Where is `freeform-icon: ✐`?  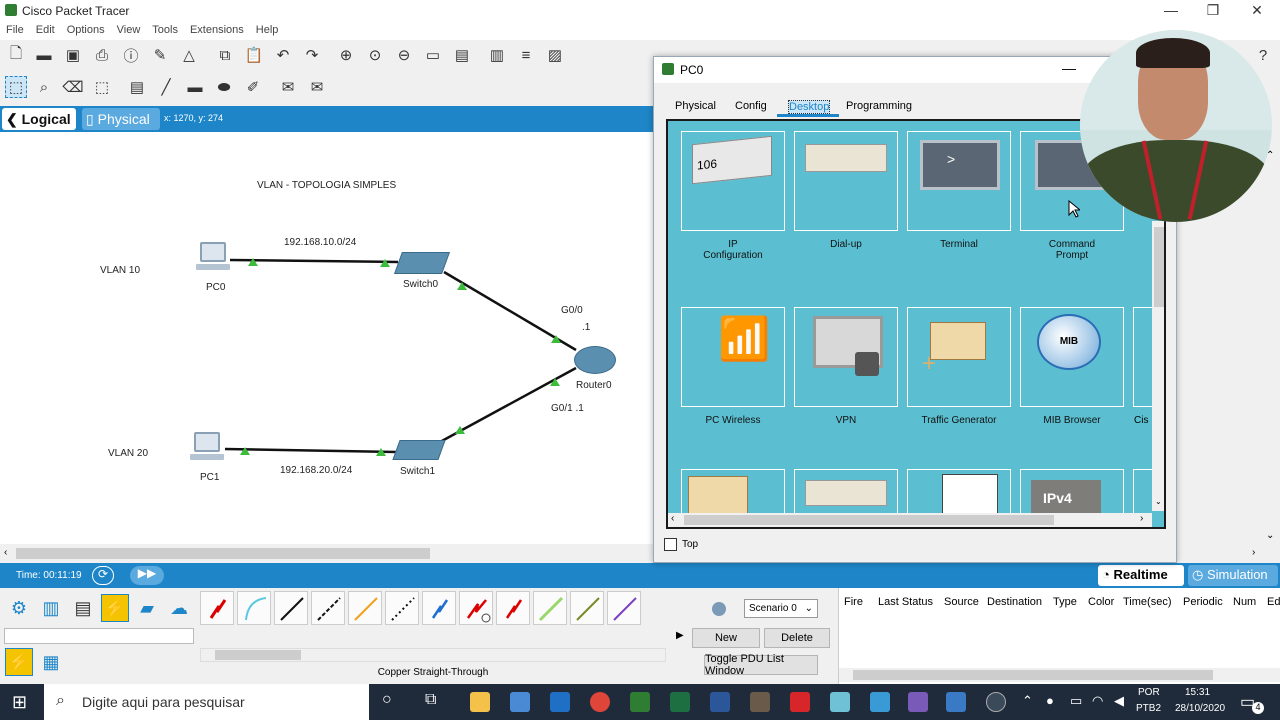
freeform-icon: ✐ is located at coordinates (253, 87).